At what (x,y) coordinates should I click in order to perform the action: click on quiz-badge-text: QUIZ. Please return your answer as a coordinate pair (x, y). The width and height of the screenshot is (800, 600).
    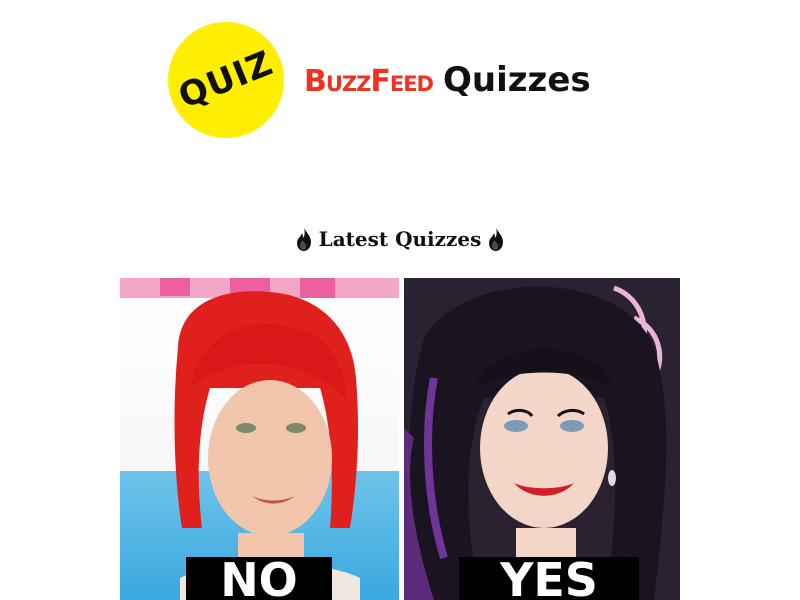
    Looking at the image, I should click on (226, 80).